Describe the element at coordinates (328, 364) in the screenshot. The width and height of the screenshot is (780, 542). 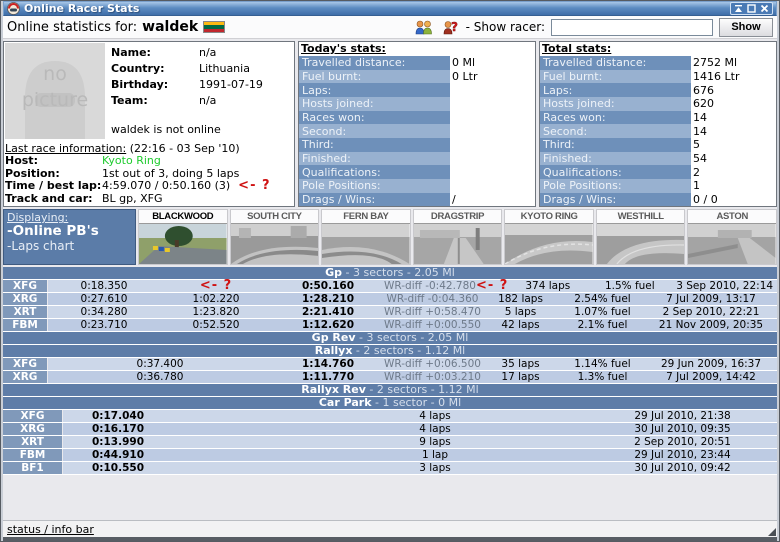
I see `pb-laptime: 1:14.760` at that location.